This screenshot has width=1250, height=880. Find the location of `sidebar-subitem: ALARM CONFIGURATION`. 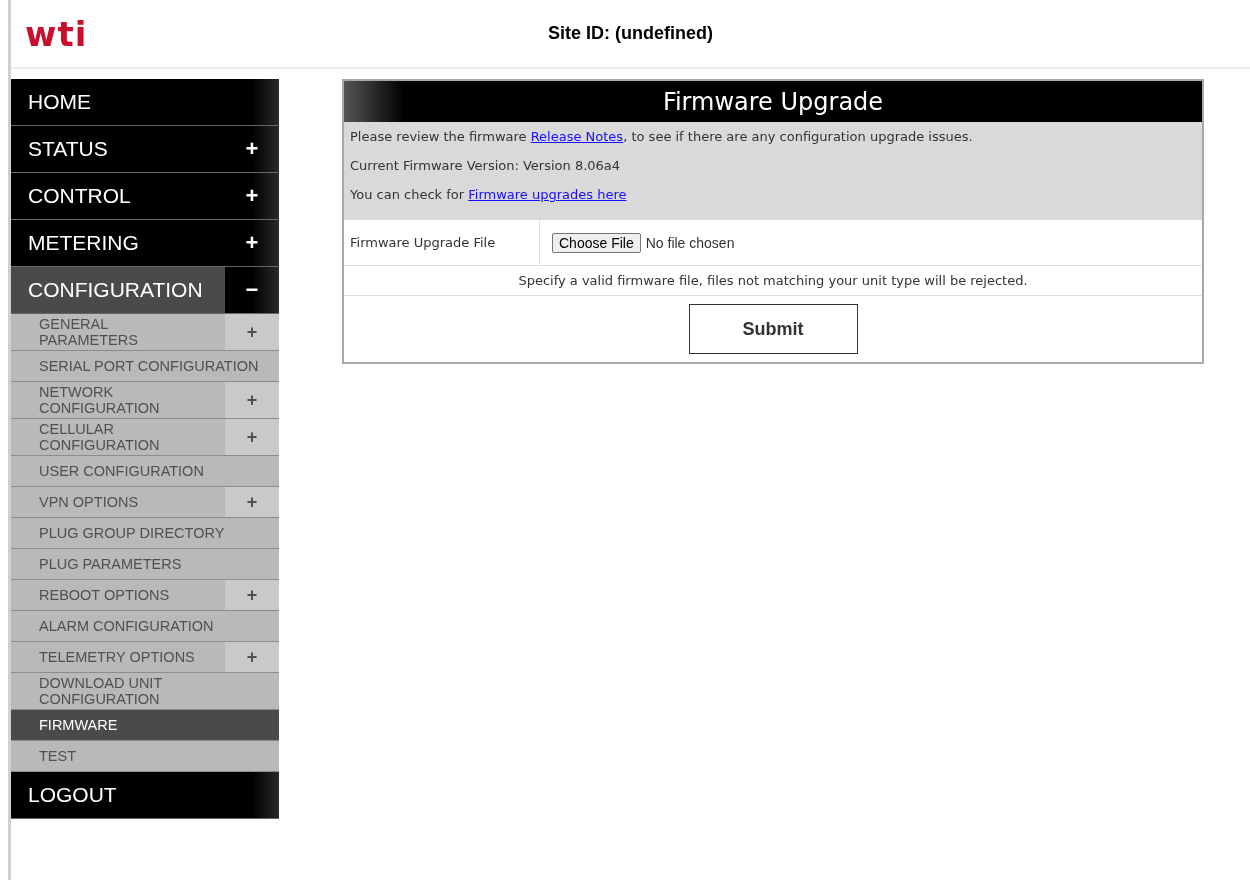

sidebar-subitem: ALARM CONFIGURATION is located at coordinates (145, 626).